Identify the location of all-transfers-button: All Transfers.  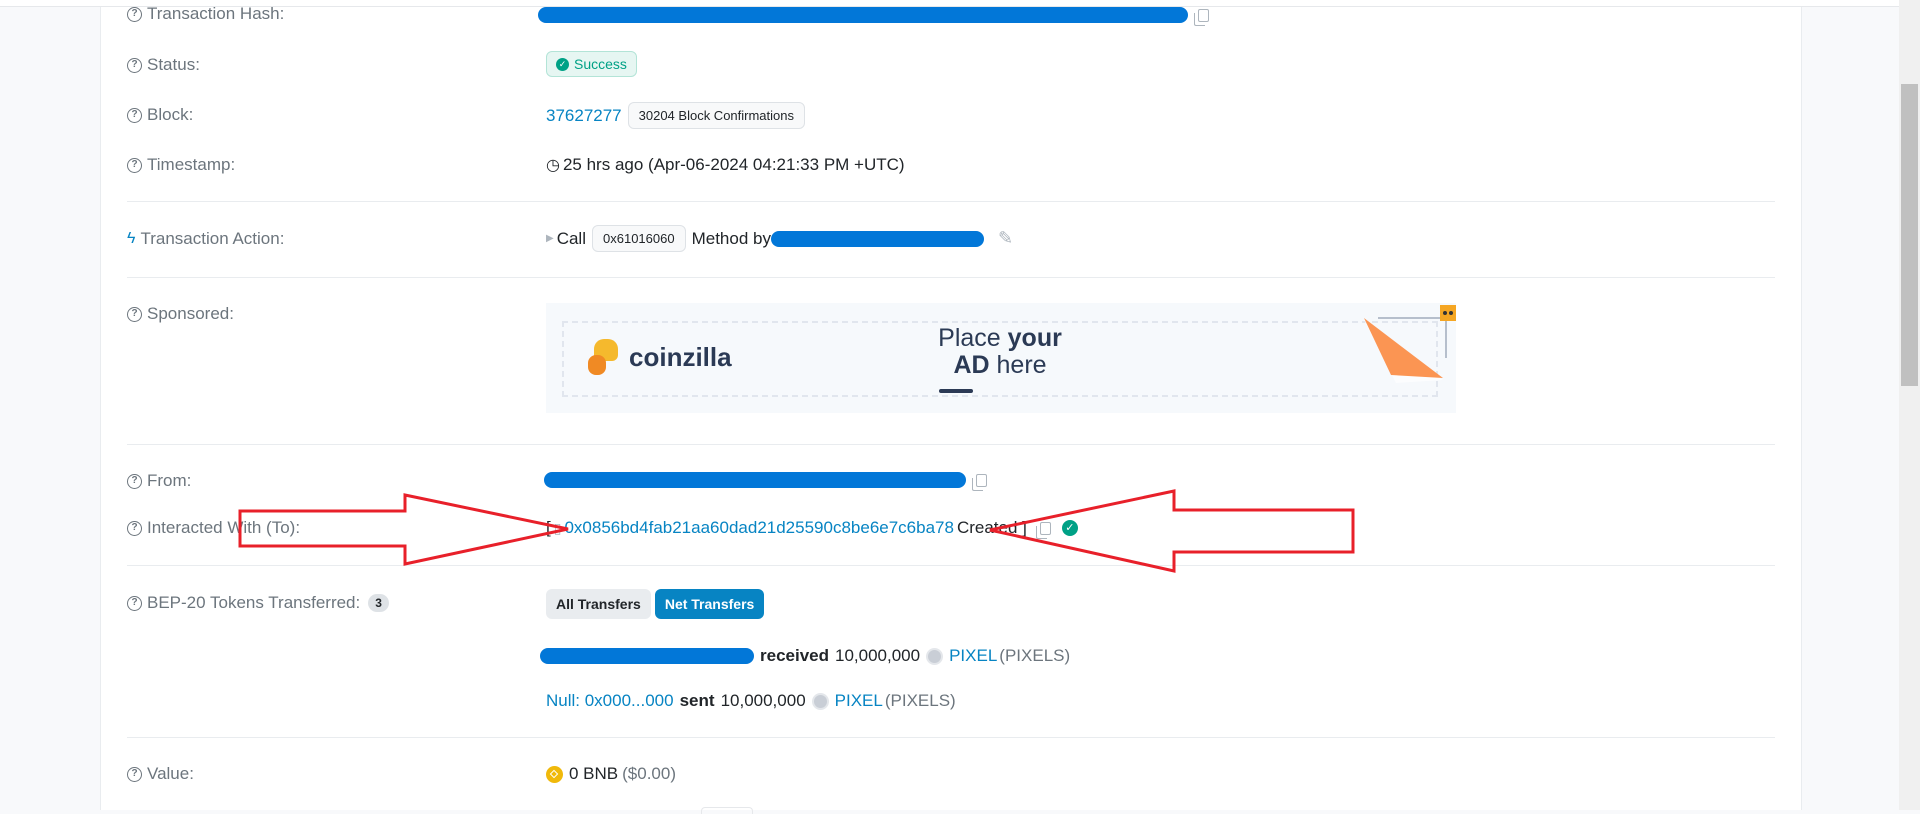
(598, 604).